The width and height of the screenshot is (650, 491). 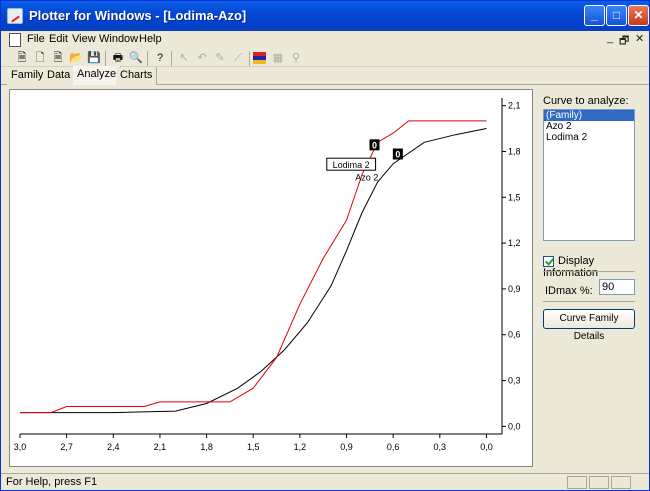 I want to click on toolbar: 🗎 🗋 🗎 📂 💾 🖶 🔍 ? ↖ ↶ ✎ ⟋ ▦ ⚲, so click(x=325, y=58).